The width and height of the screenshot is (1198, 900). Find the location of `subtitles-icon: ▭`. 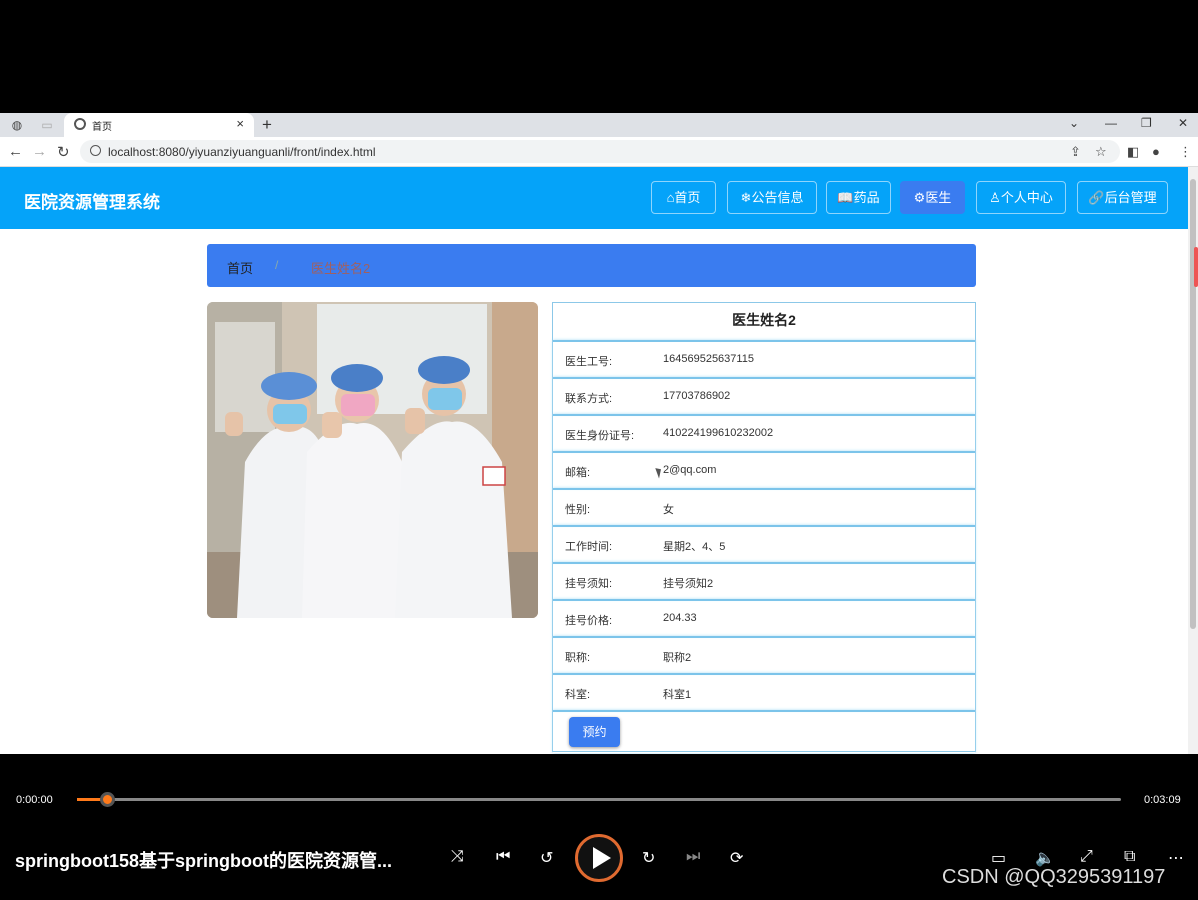

subtitles-icon: ▭ is located at coordinates (998, 858).